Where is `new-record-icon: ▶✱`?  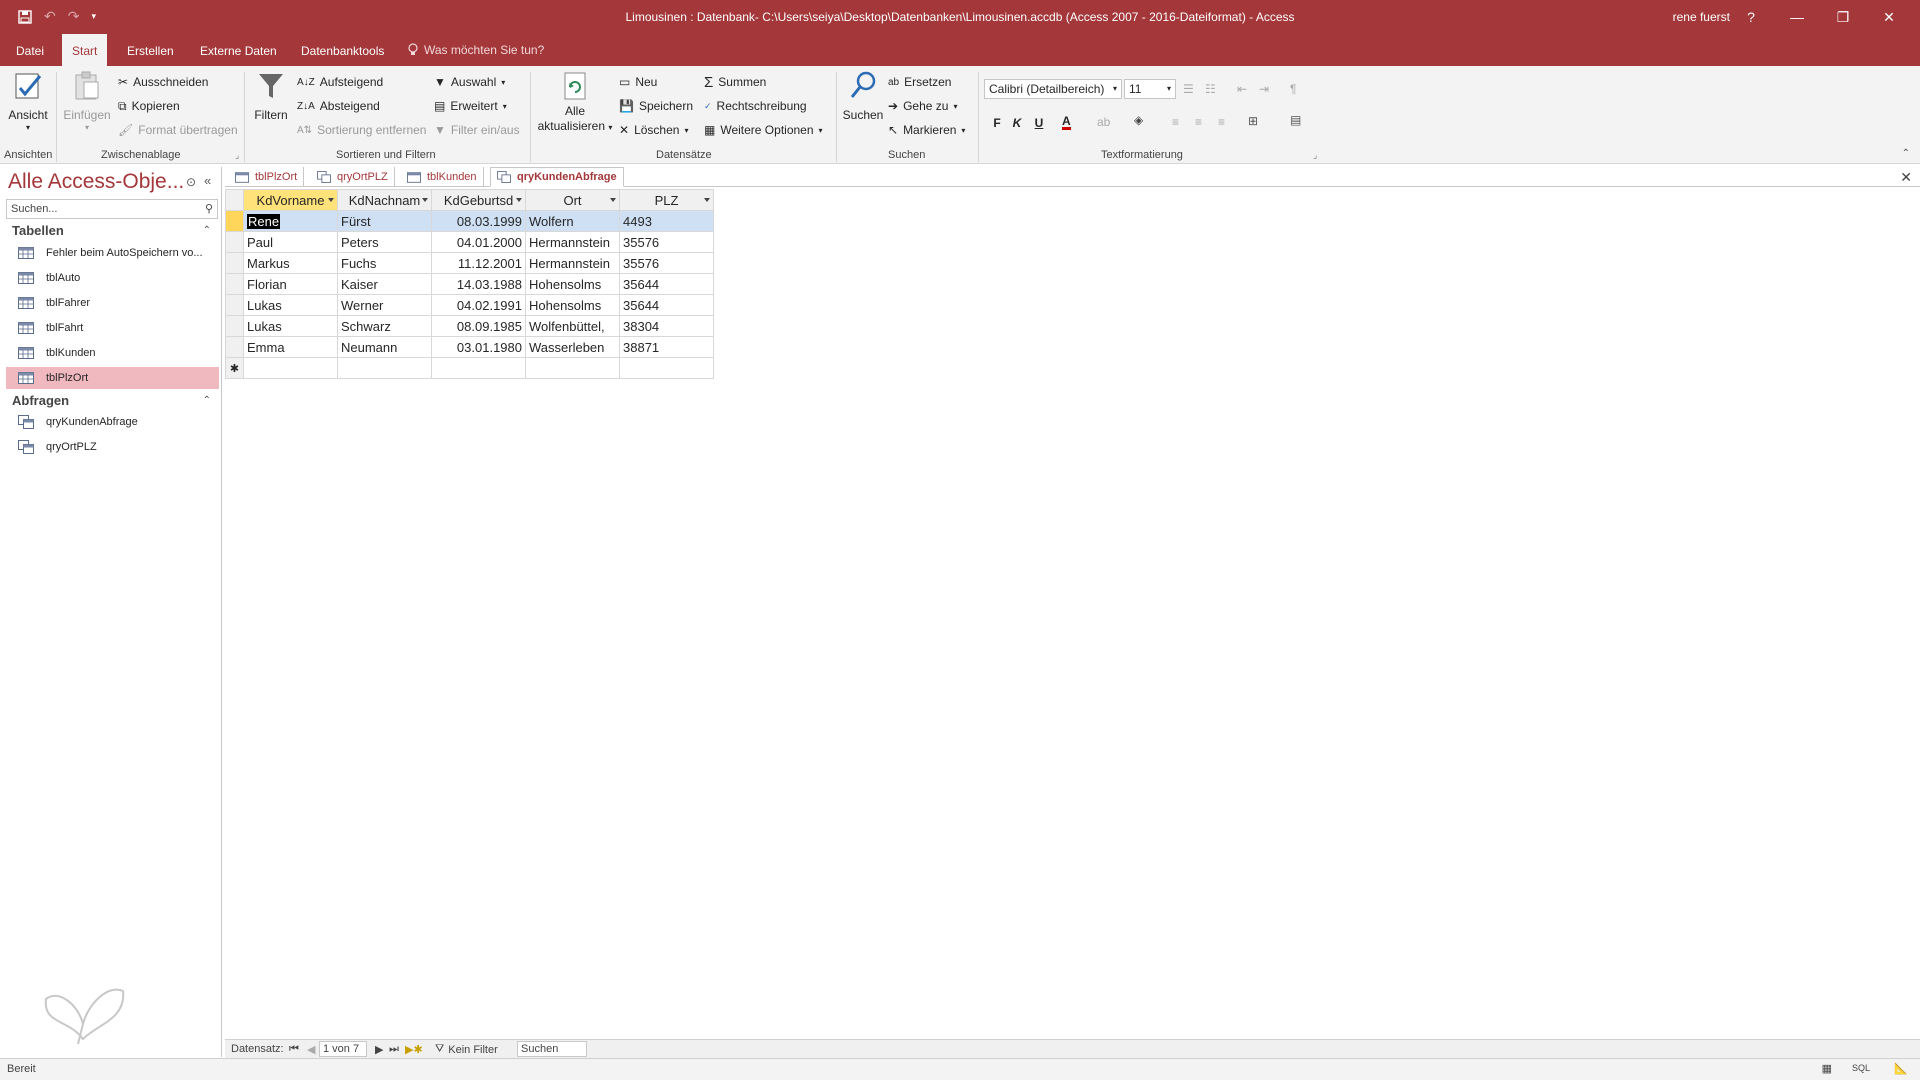
new-record-icon: ▶✱ is located at coordinates (414, 1049).